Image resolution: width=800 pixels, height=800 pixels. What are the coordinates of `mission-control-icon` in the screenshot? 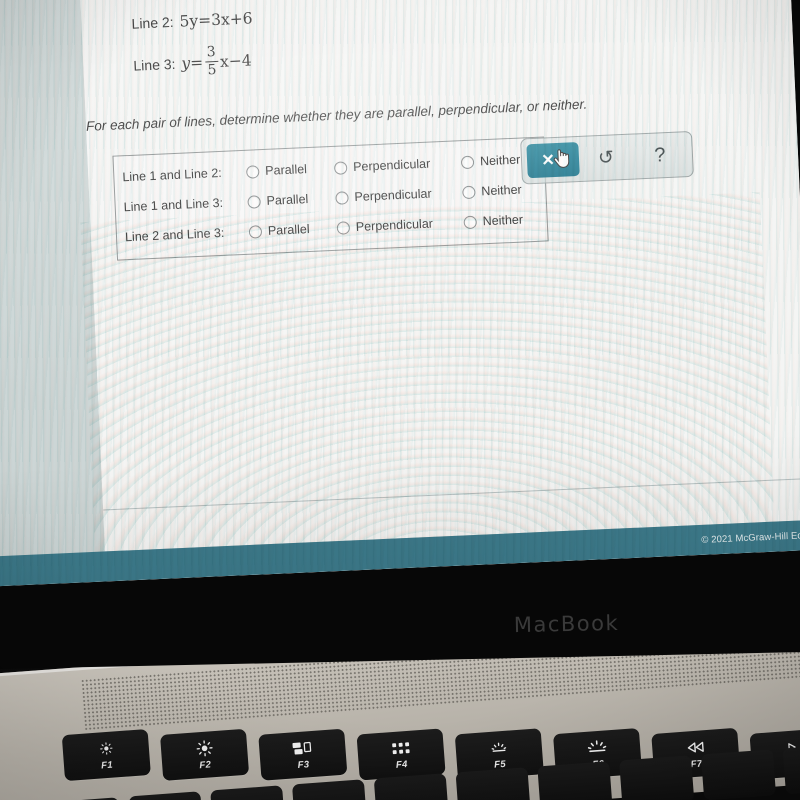 It's located at (302, 748).